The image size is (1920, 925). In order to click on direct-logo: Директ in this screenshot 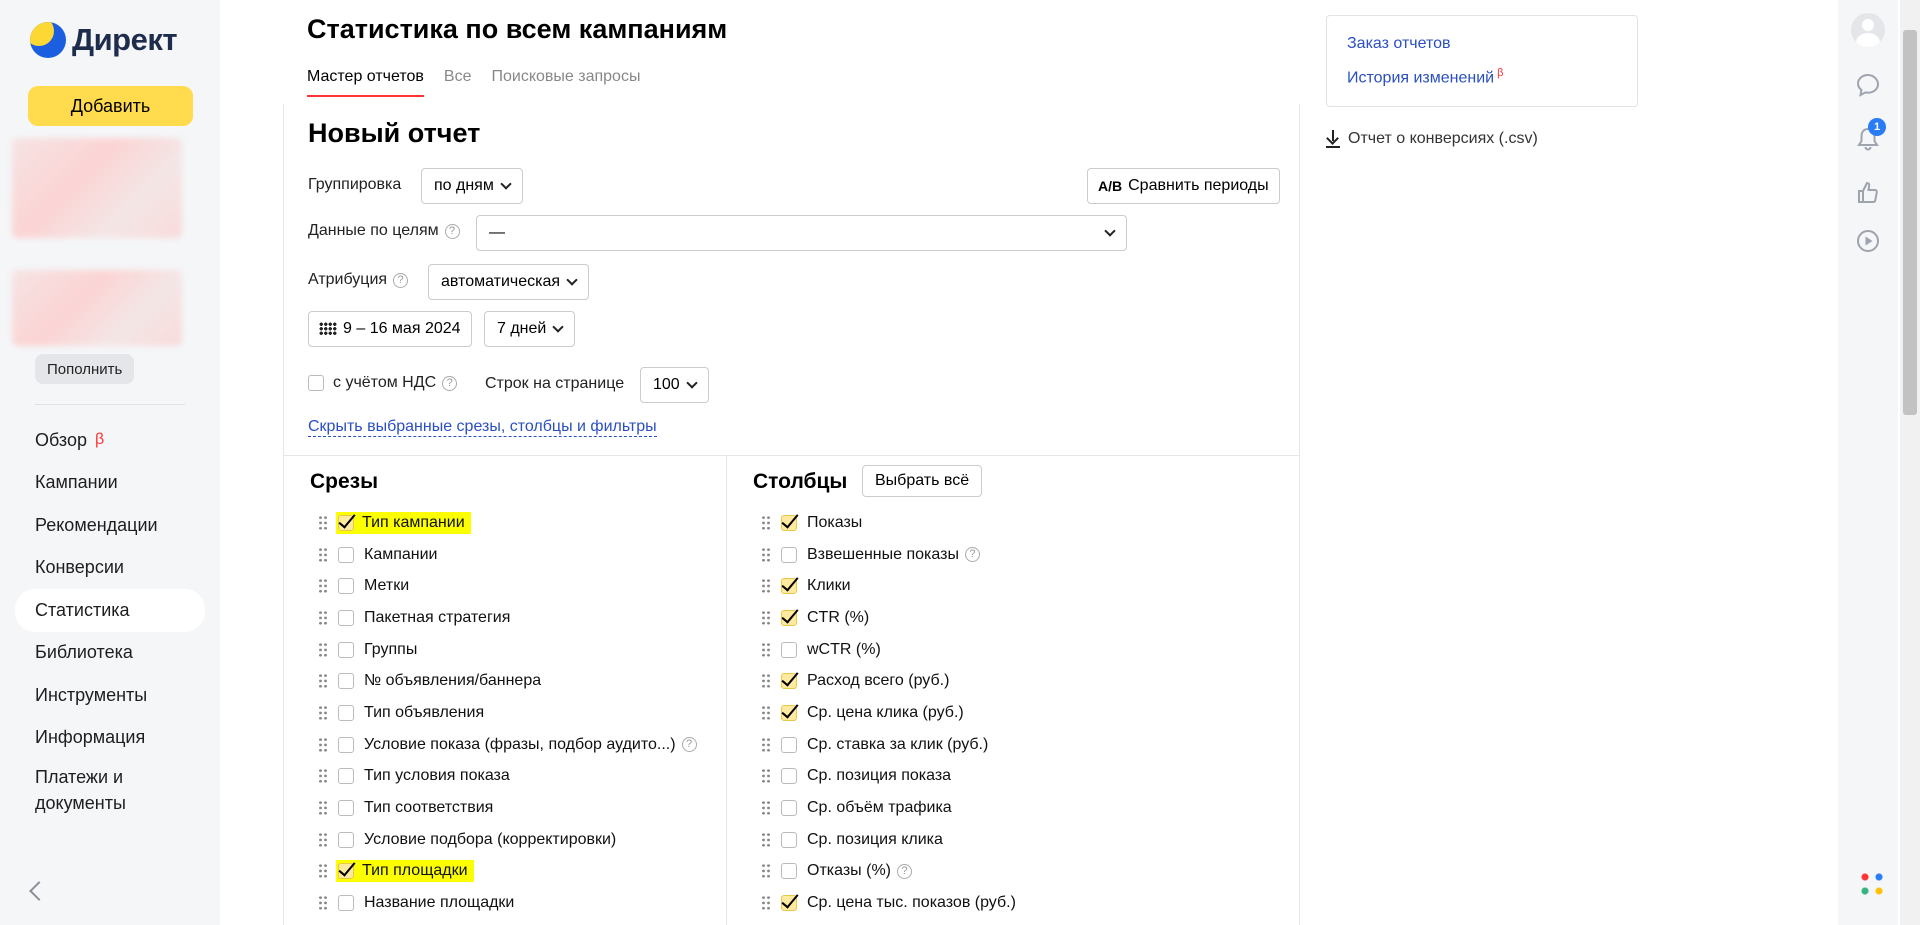, I will do `click(104, 40)`.